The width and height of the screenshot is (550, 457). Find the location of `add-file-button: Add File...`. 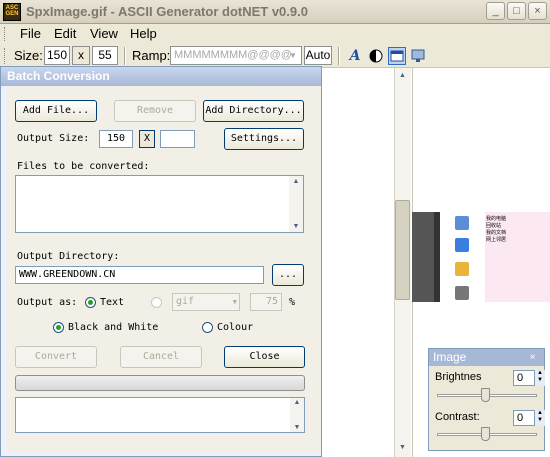

add-file-button: Add File... is located at coordinates (56, 111).